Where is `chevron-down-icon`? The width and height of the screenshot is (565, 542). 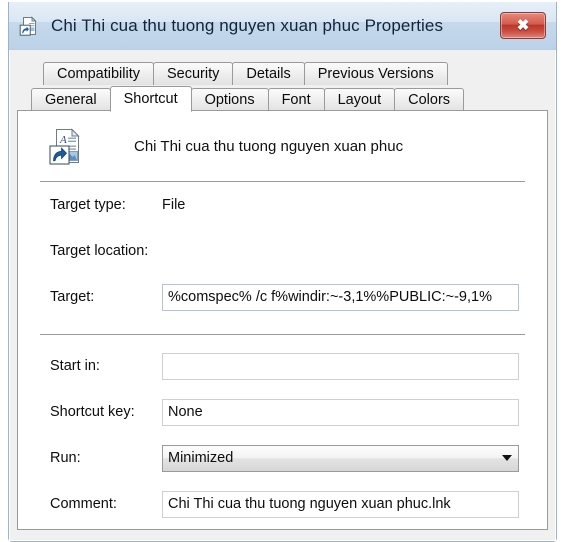
chevron-down-icon is located at coordinates (507, 458).